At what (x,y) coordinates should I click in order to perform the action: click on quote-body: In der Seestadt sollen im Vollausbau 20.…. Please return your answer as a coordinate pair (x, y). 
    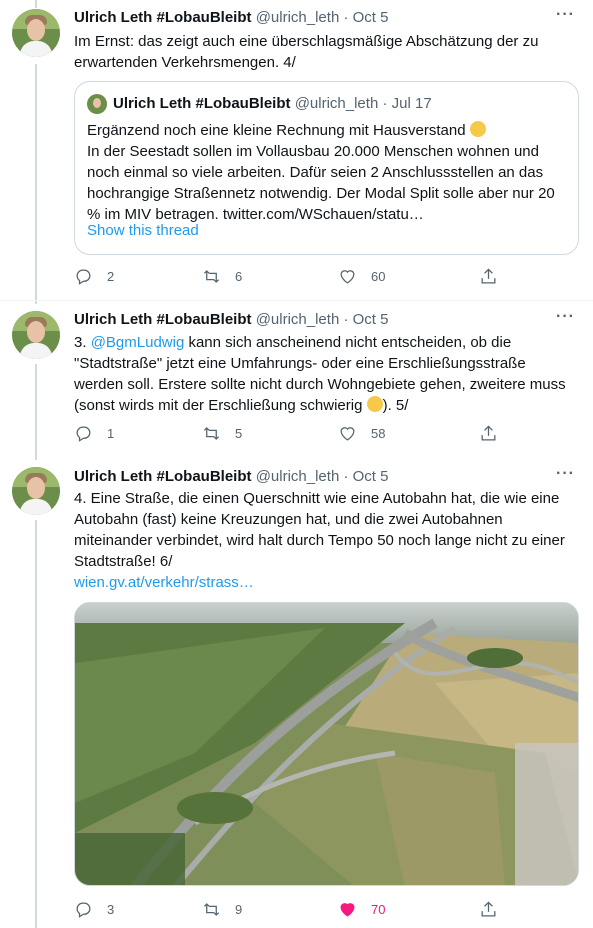
    Looking at the image, I should click on (321, 183).